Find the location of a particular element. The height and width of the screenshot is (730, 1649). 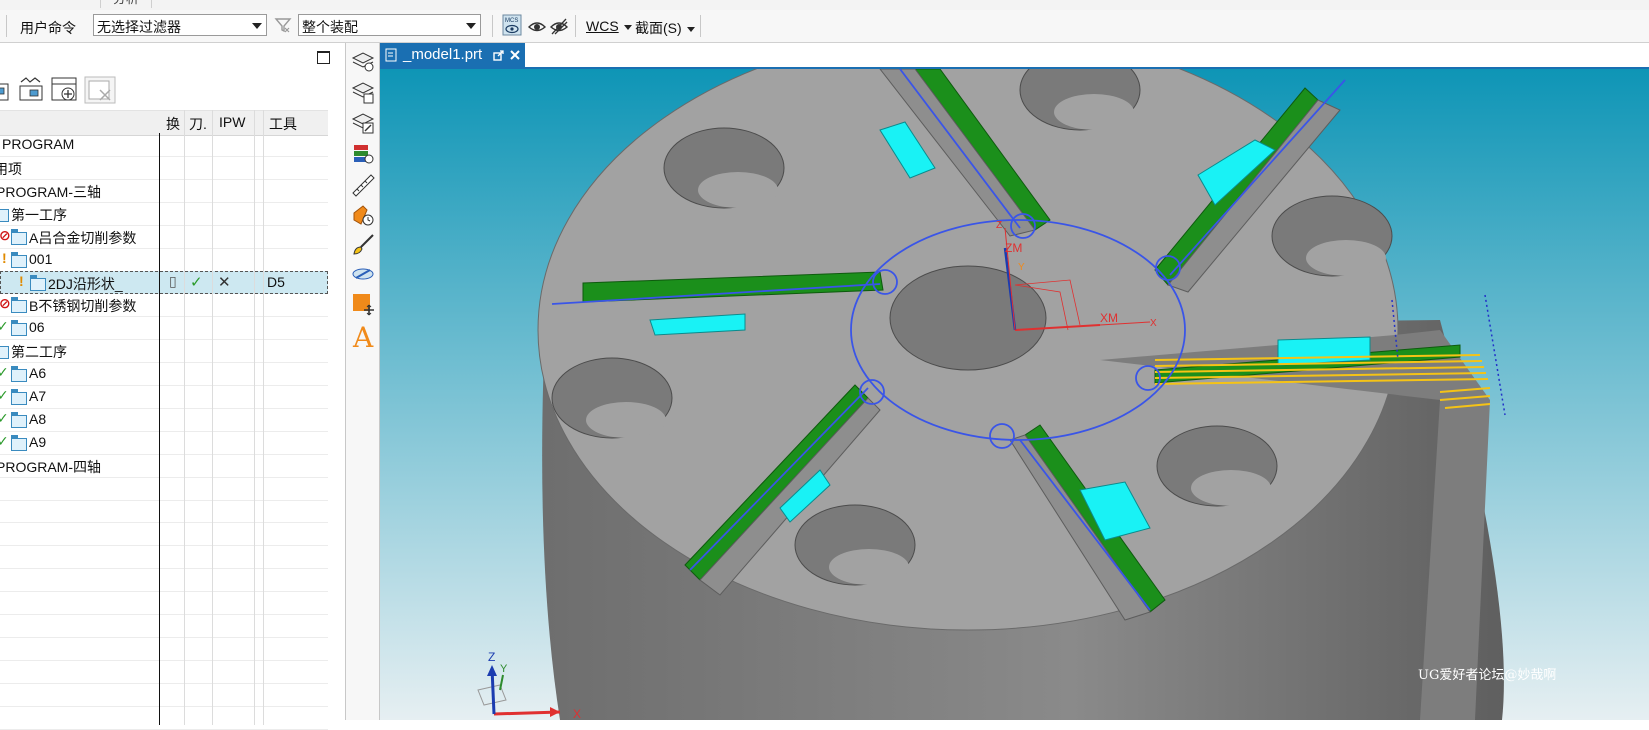

mcs-zm-label: ZM is located at coordinates (1013, 248).